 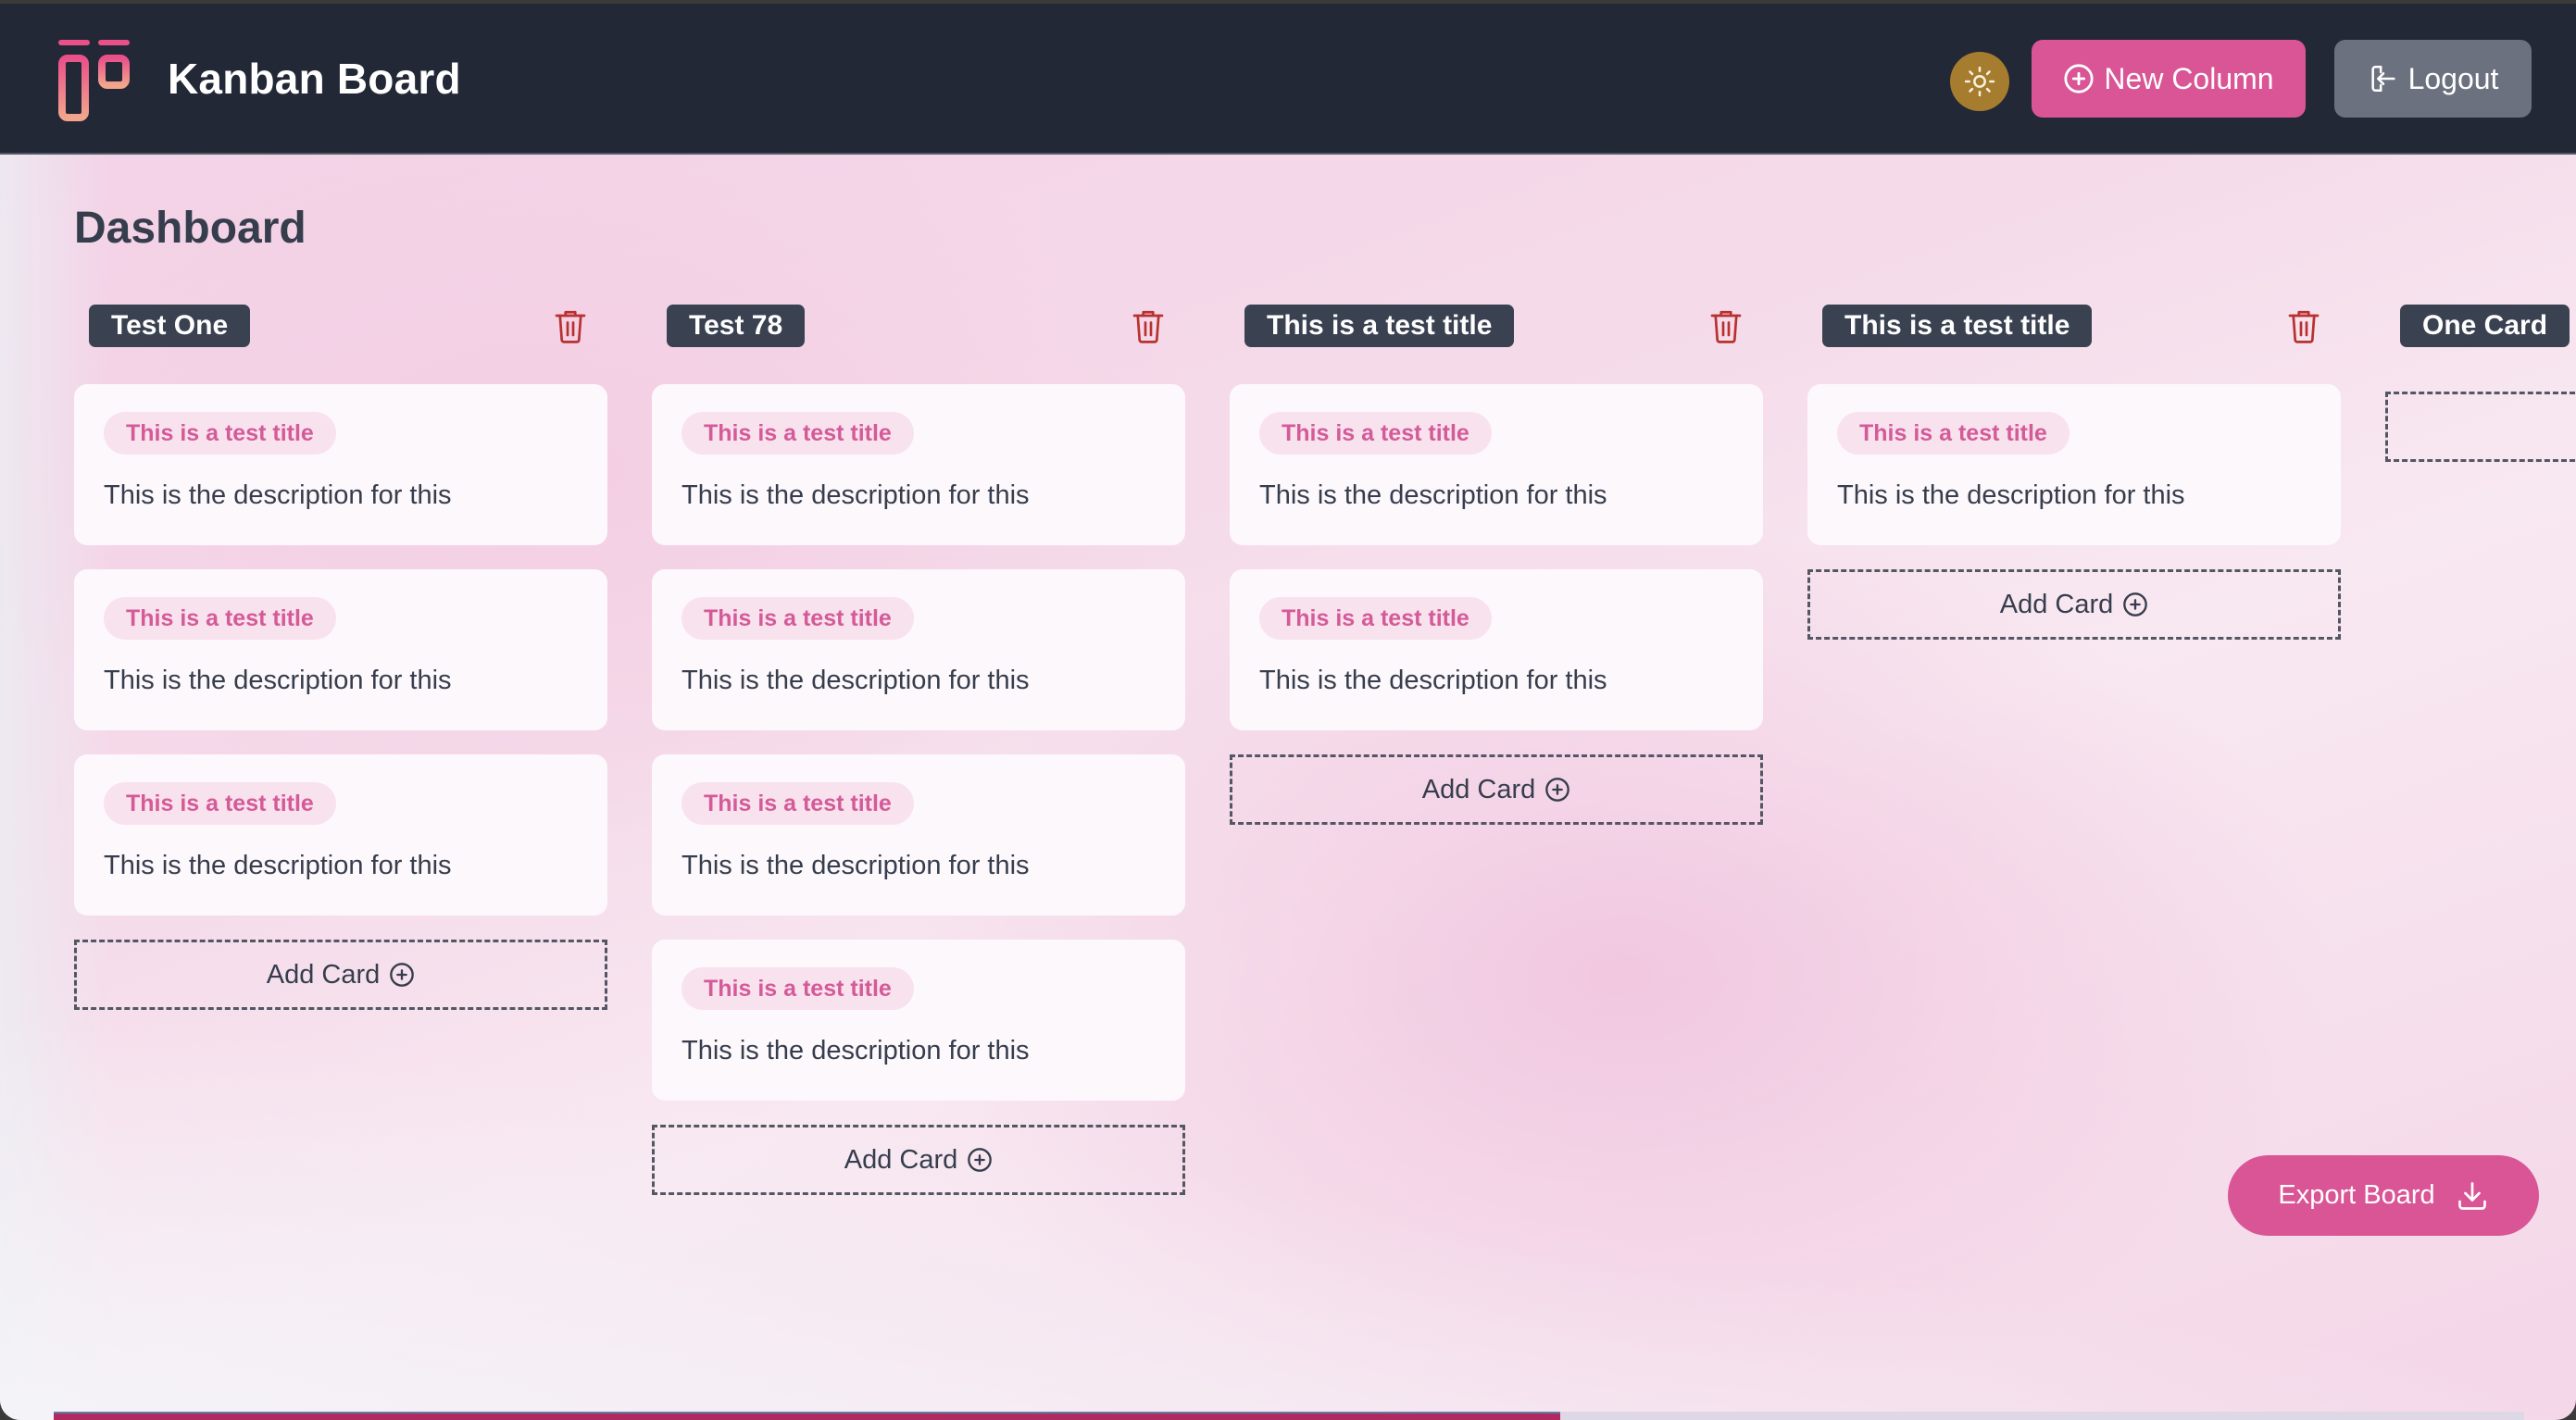 I want to click on sun-icon, so click(x=1980, y=81).